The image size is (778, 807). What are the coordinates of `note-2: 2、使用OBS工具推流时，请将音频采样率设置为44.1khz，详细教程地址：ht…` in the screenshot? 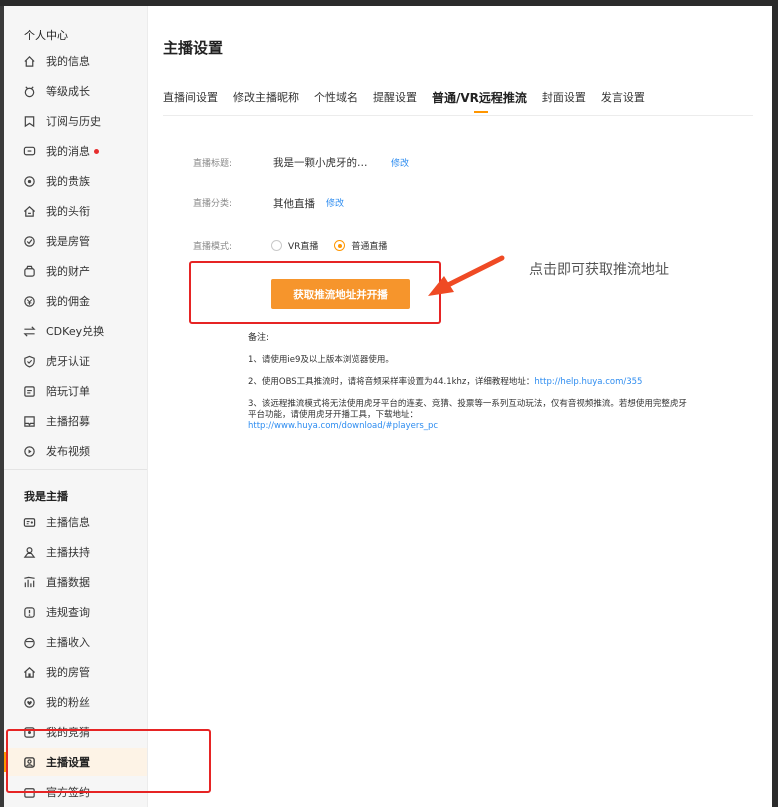 It's located at (468, 382).